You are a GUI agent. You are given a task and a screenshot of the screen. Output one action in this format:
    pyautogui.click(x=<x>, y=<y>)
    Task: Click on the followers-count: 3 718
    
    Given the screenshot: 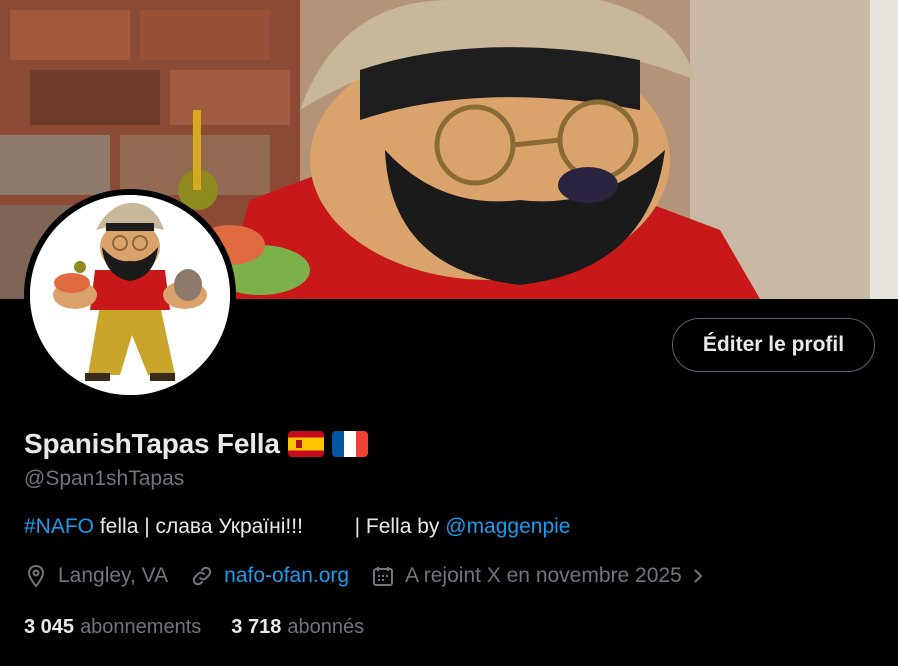 What is the action you would take?
    pyautogui.click(x=256, y=627)
    